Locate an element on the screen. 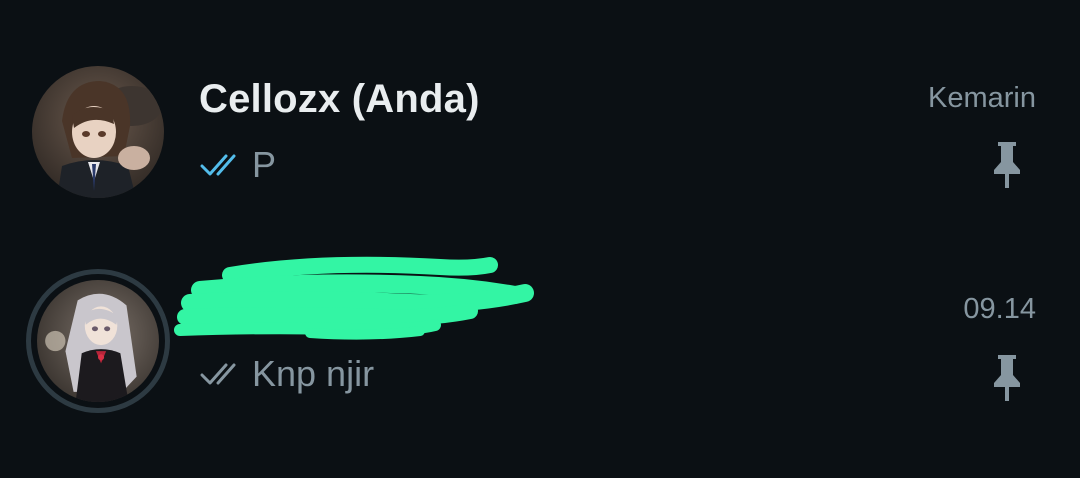  message-preview: P is located at coordinates (238, 165).